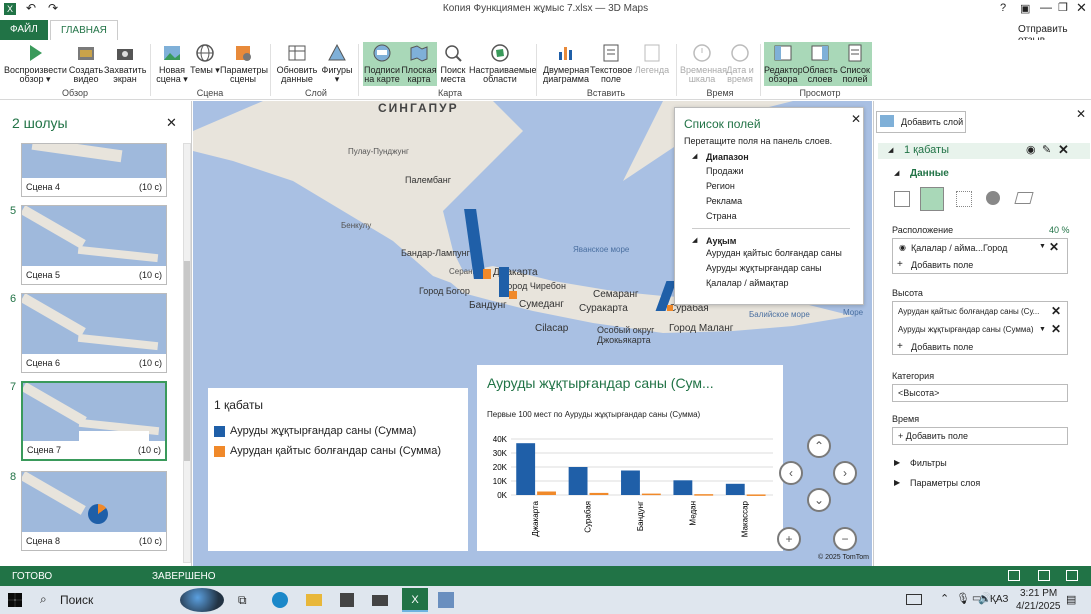 Image resolution: width=1091 pixels, height=614 pixels. I want to click on create-video-button: Создать видео, so click(86, 64).